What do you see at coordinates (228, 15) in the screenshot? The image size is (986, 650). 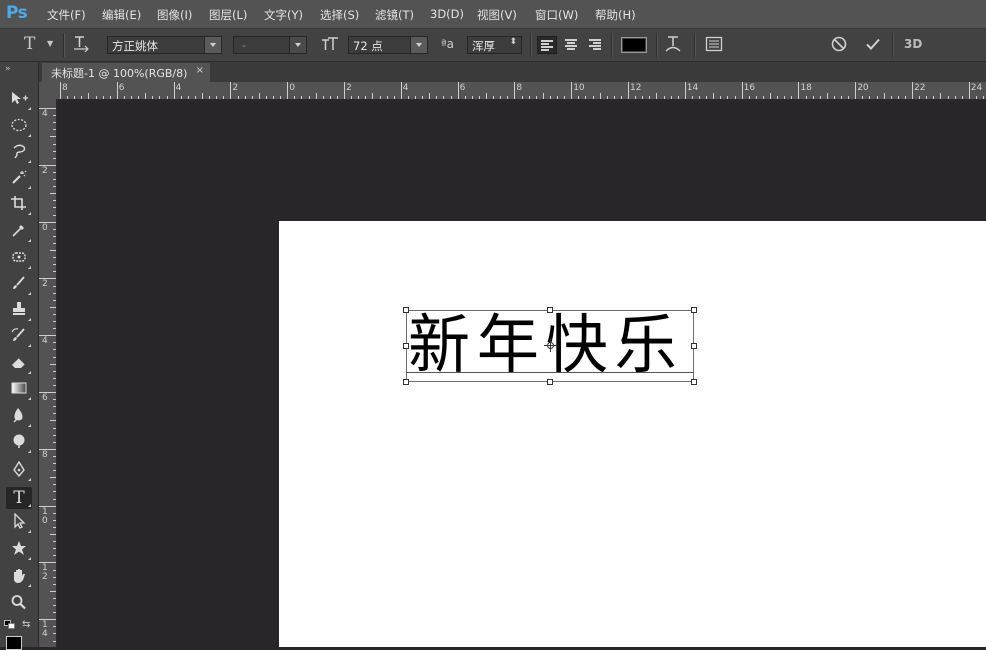 I see `menu-layer: 图层(L)` at bounding box center [228, 15].